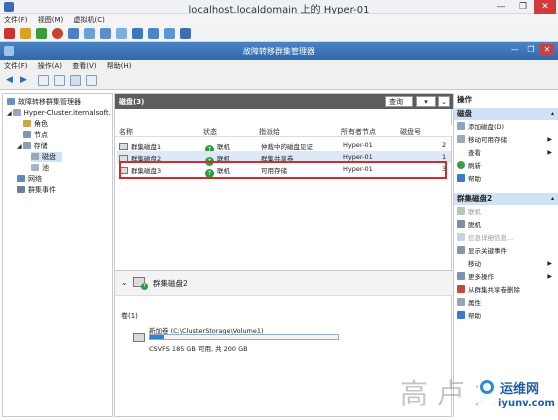  Describe the element at coordinates (153, 33) in the screenshot. I see `settings-icon` at that location.